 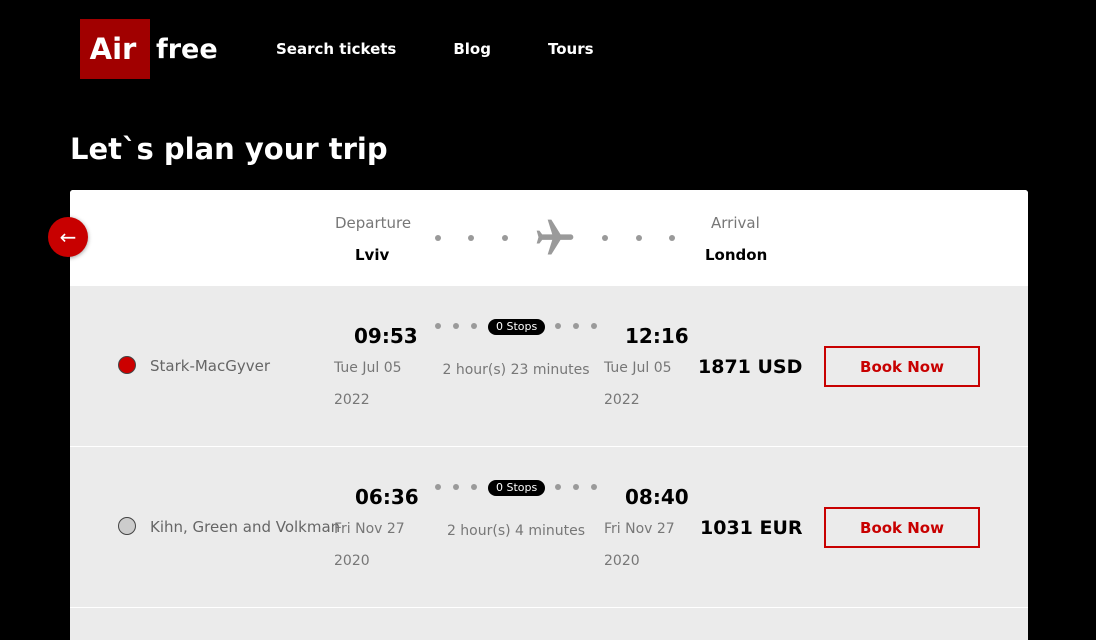 I want to click on nav-search-tickets: Search tickets, so click(x=336, y=49).